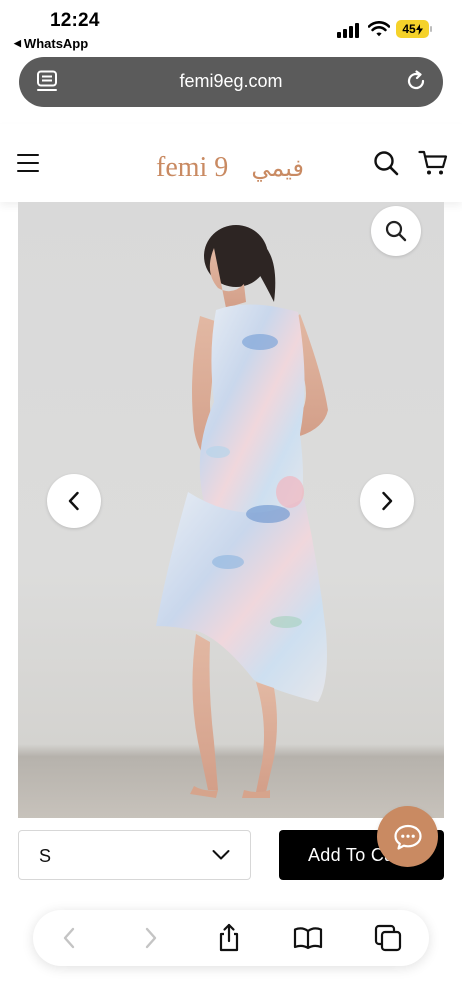 This screenshot has width=462, height=1000. What do you see at coordinates (416, 81) in the screenshot?
I see `reload-icon` at bounding box center [416, 81].